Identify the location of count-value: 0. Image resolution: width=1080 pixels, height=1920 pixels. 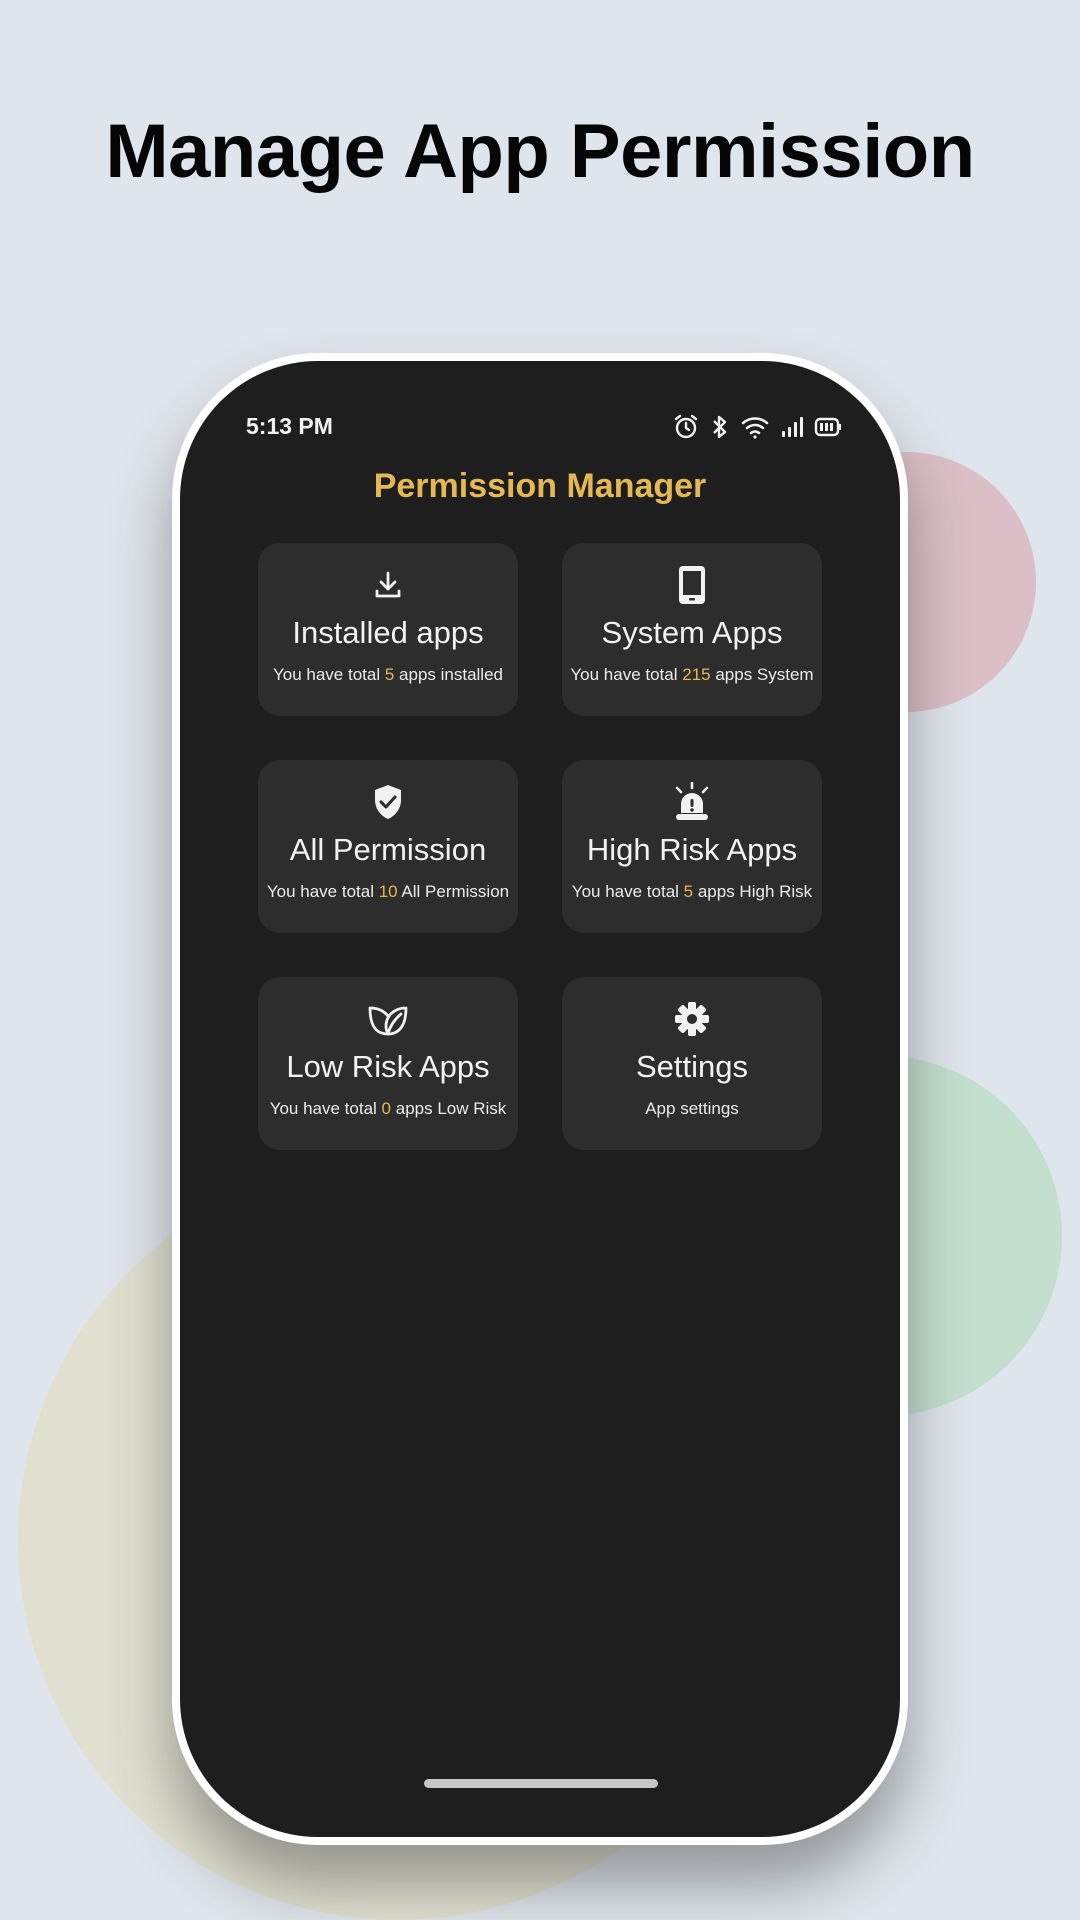
(386, 1108).